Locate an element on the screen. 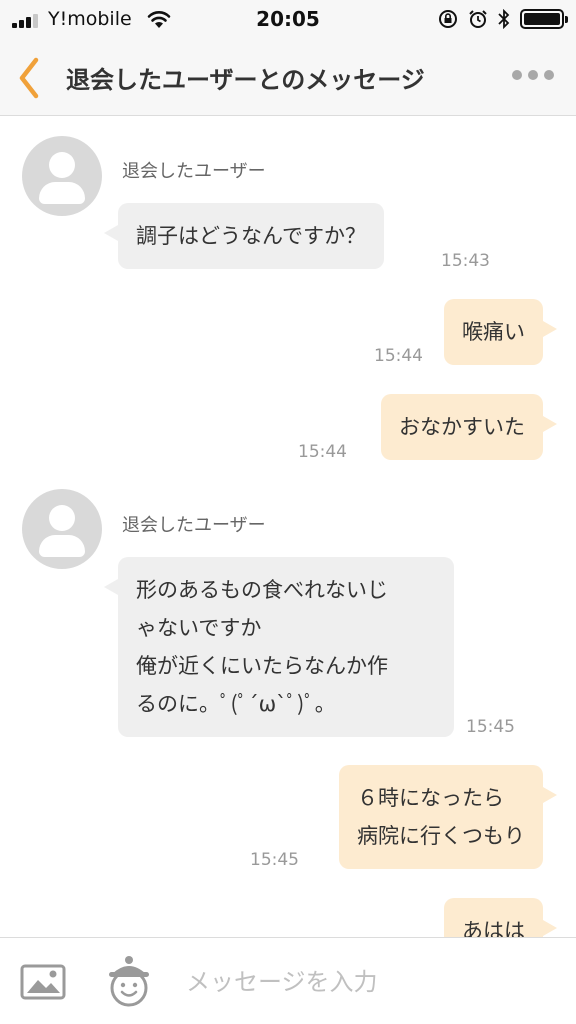 Image resolution: width=576 pixels, height=1024 pixels. chevron-left-icon is located at coordinates (29, 78).